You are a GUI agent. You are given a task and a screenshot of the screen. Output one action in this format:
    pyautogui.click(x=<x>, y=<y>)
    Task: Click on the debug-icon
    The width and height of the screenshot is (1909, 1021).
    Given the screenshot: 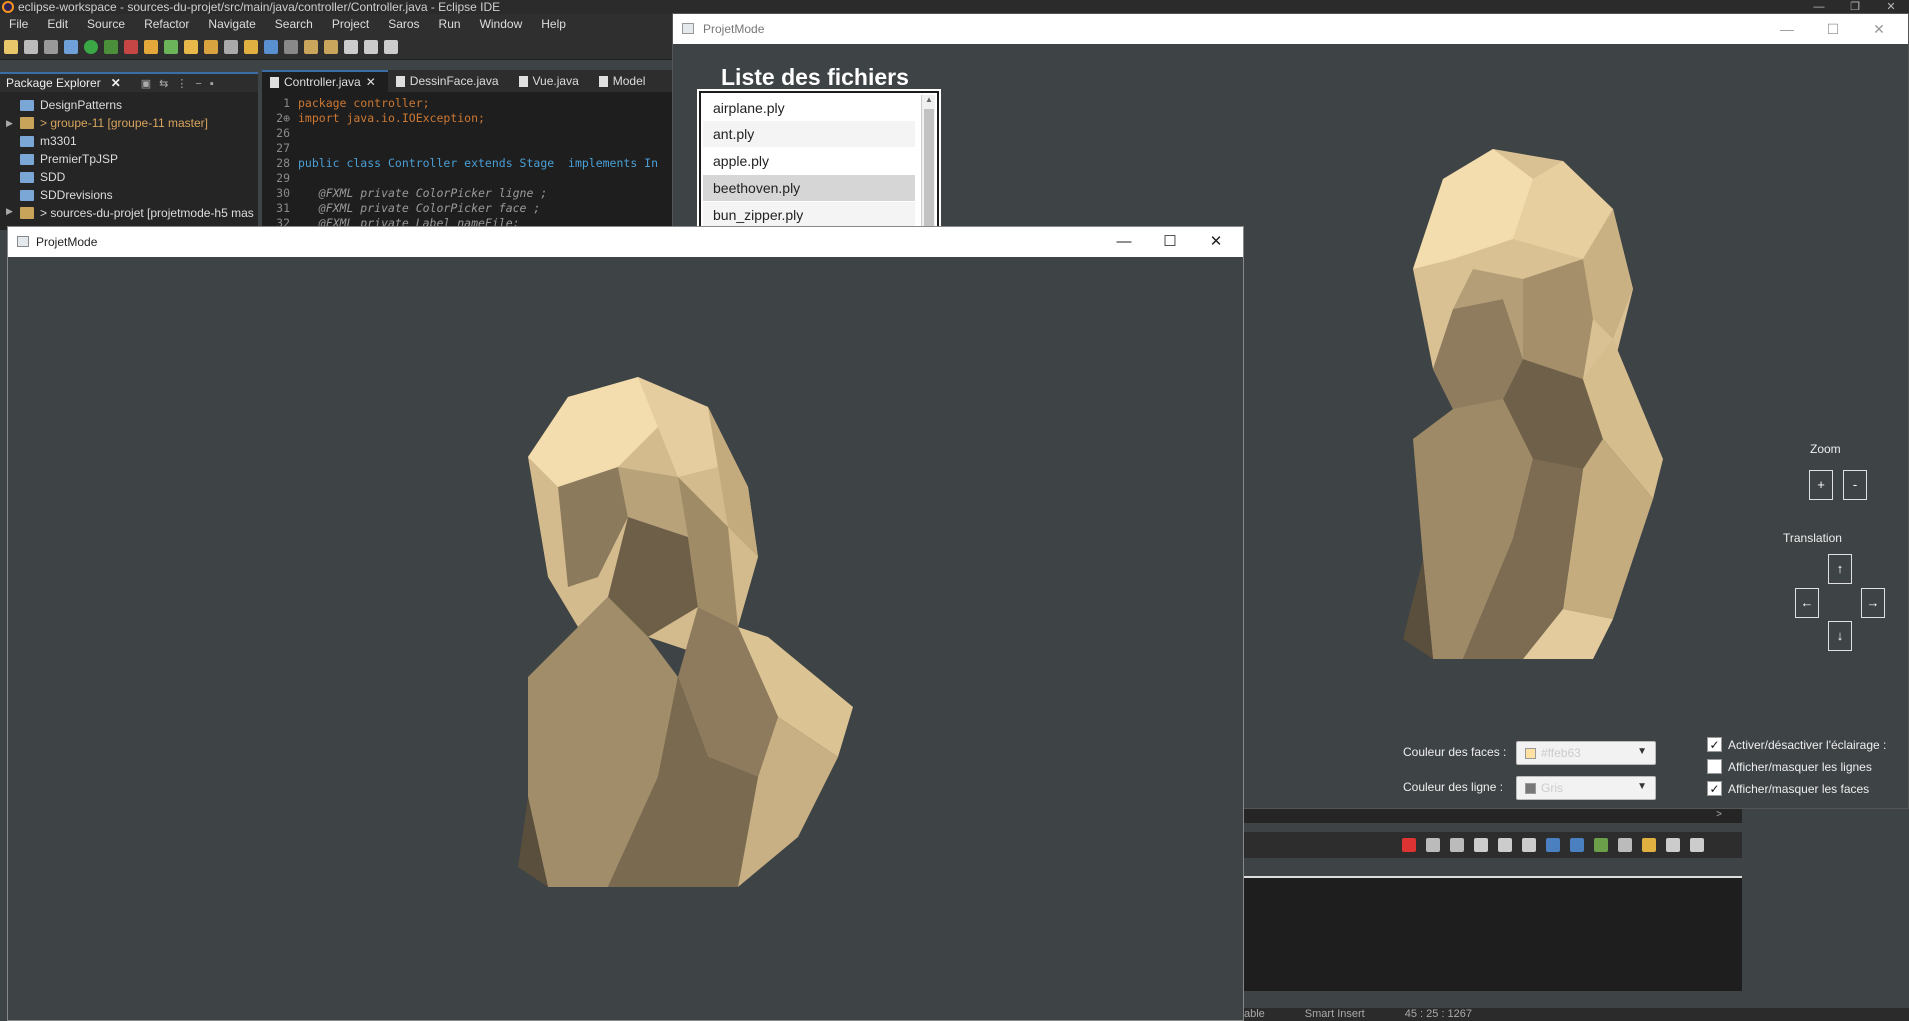 What is the action you would take?
    pyautogui.click(x=71, y=46)
    